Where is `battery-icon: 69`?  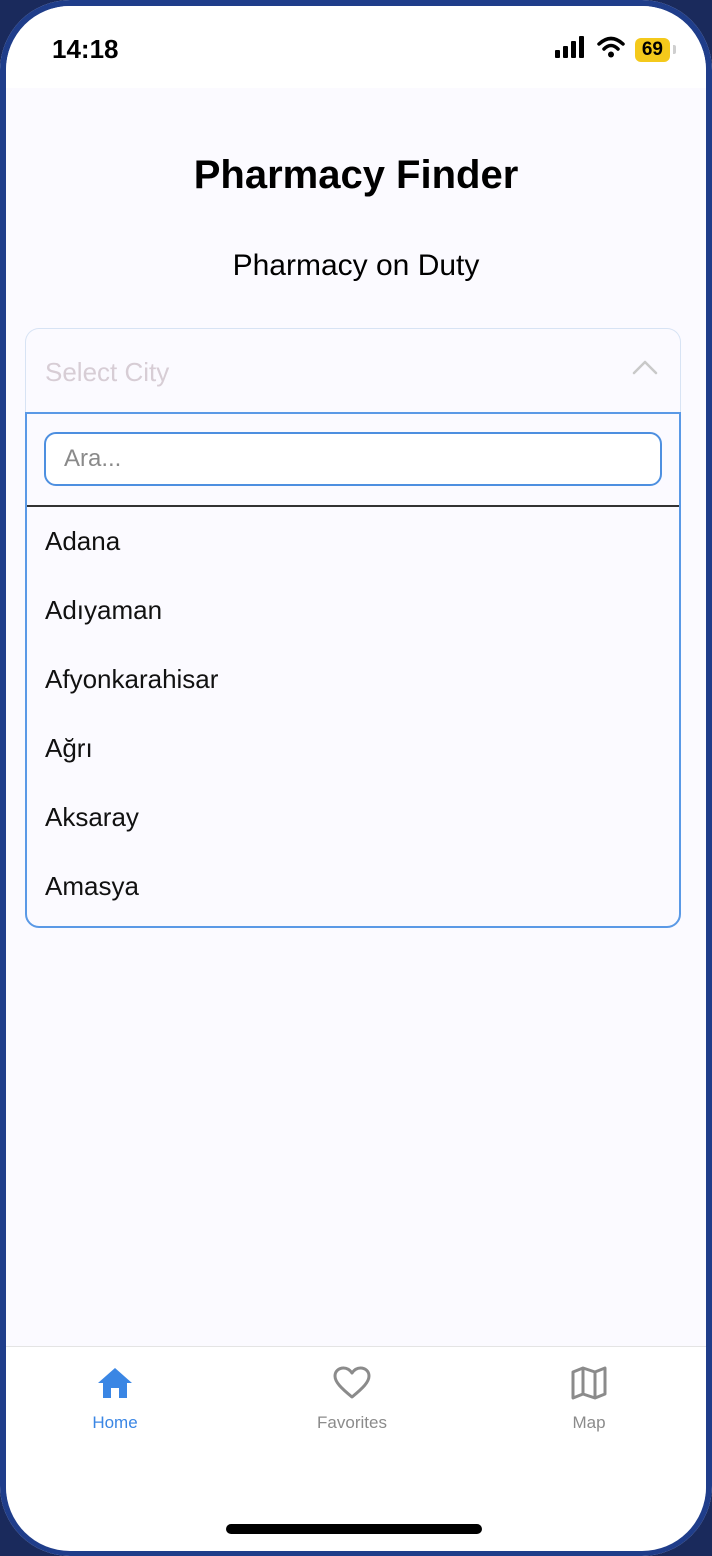 battery-icon: 69 is located at coordinates (655, 49).